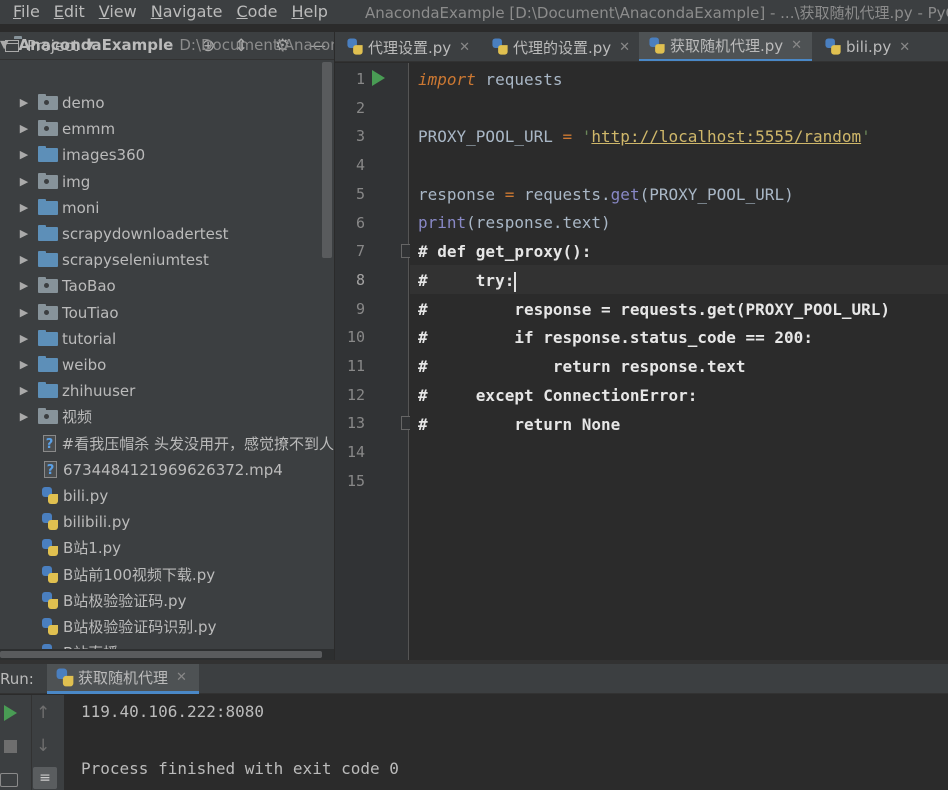  I want to click on tree-item: ▶ scrapyseleniumtest, so click(167, 260).